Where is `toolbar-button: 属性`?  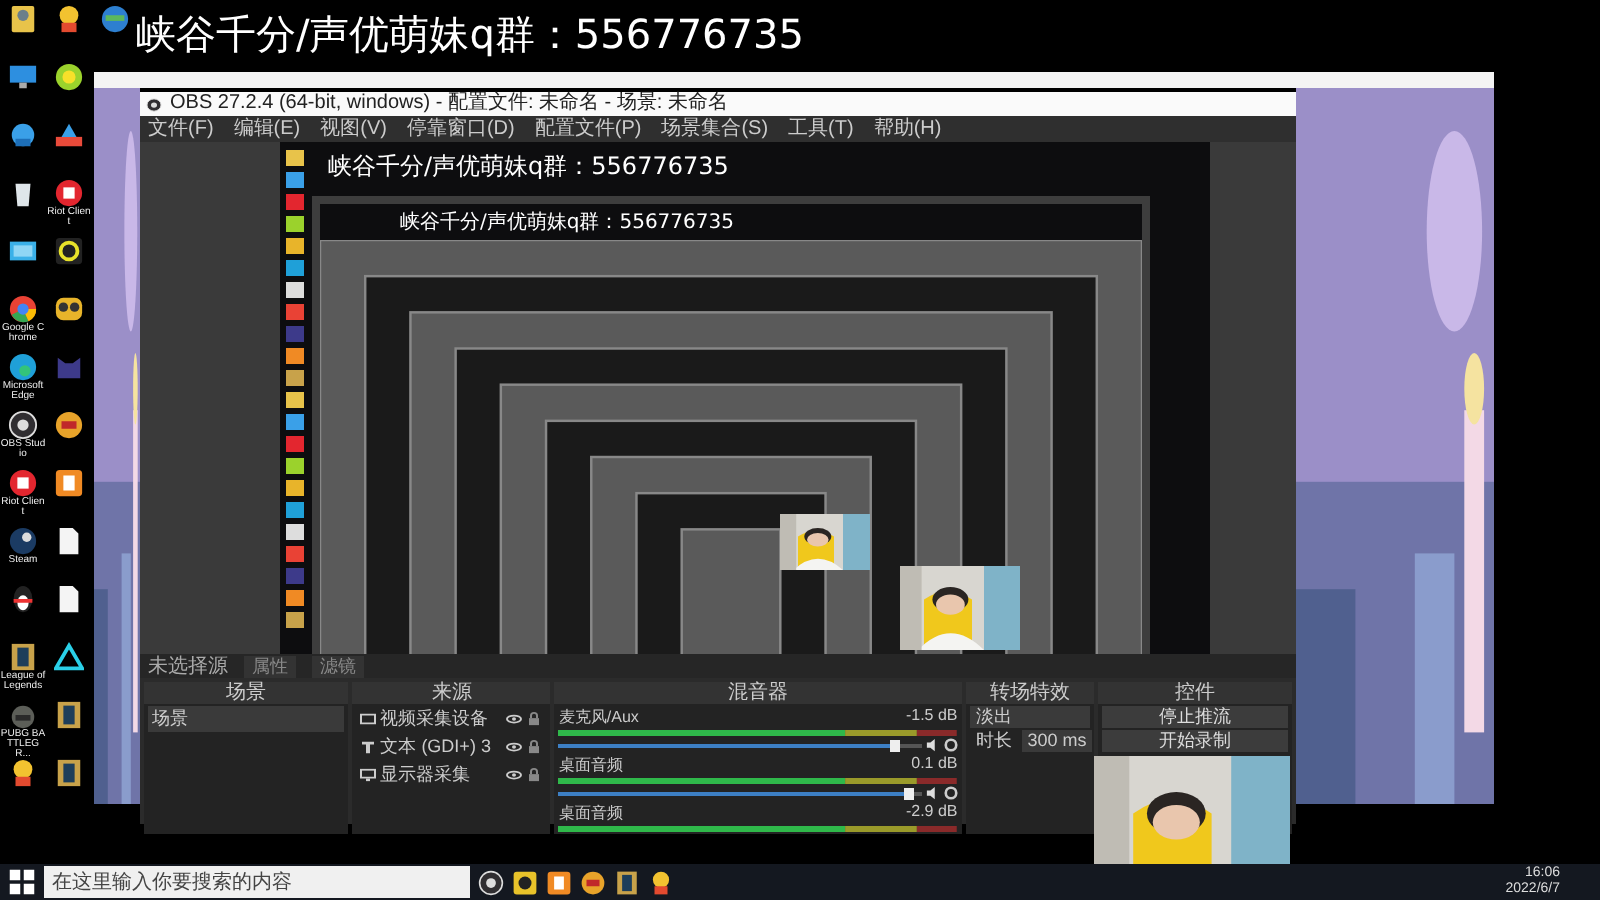 toolbar-button: 属性 is located at coordinates (270, 666).